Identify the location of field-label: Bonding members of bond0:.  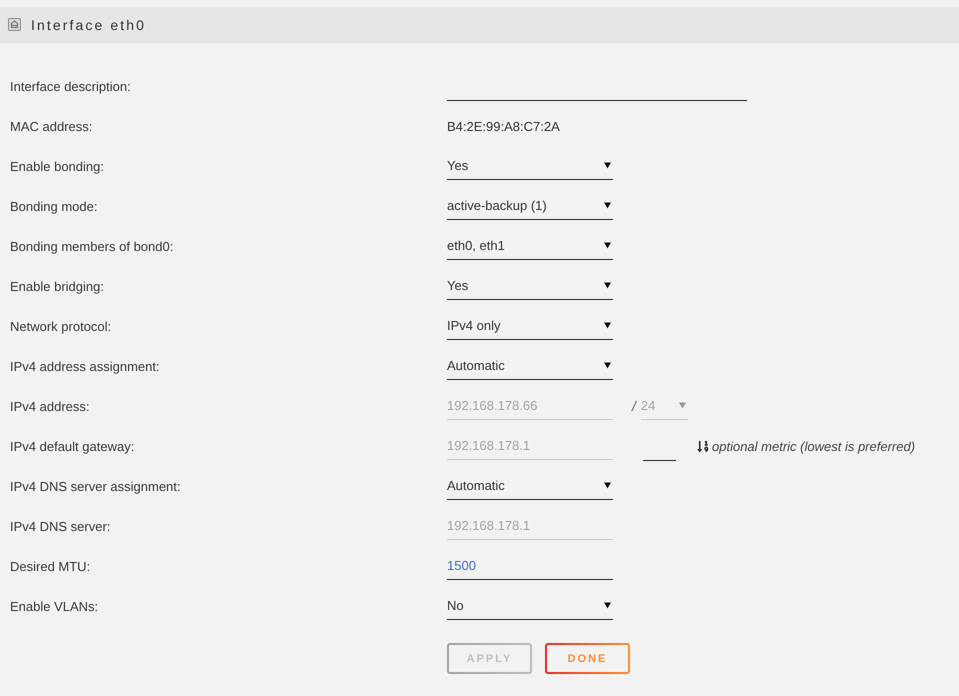
(92, 246).